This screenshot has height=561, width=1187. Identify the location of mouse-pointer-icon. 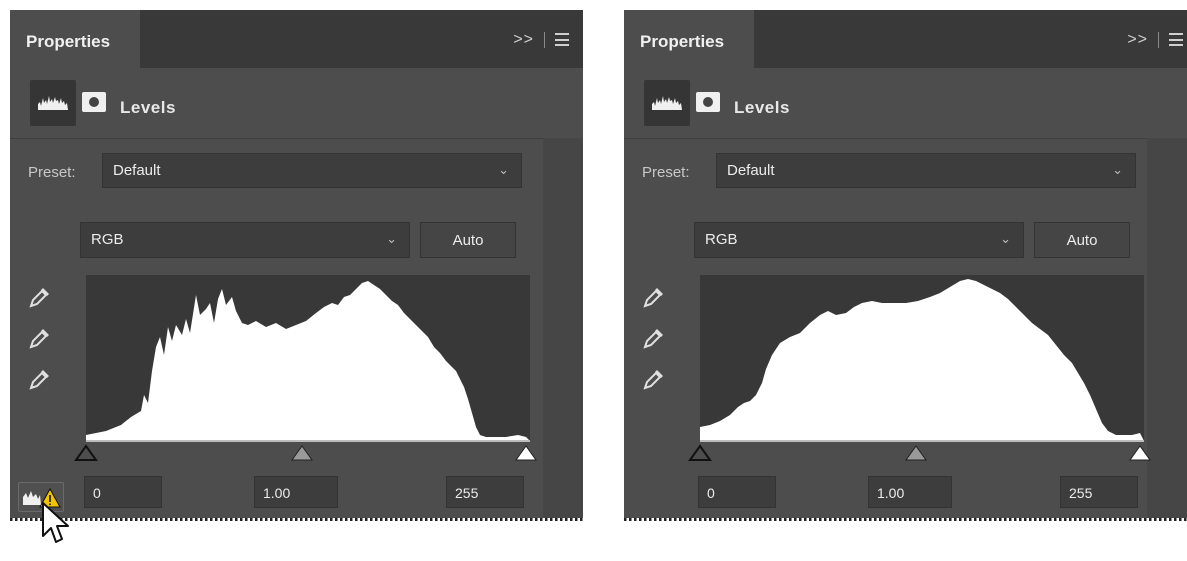
(55, 522).